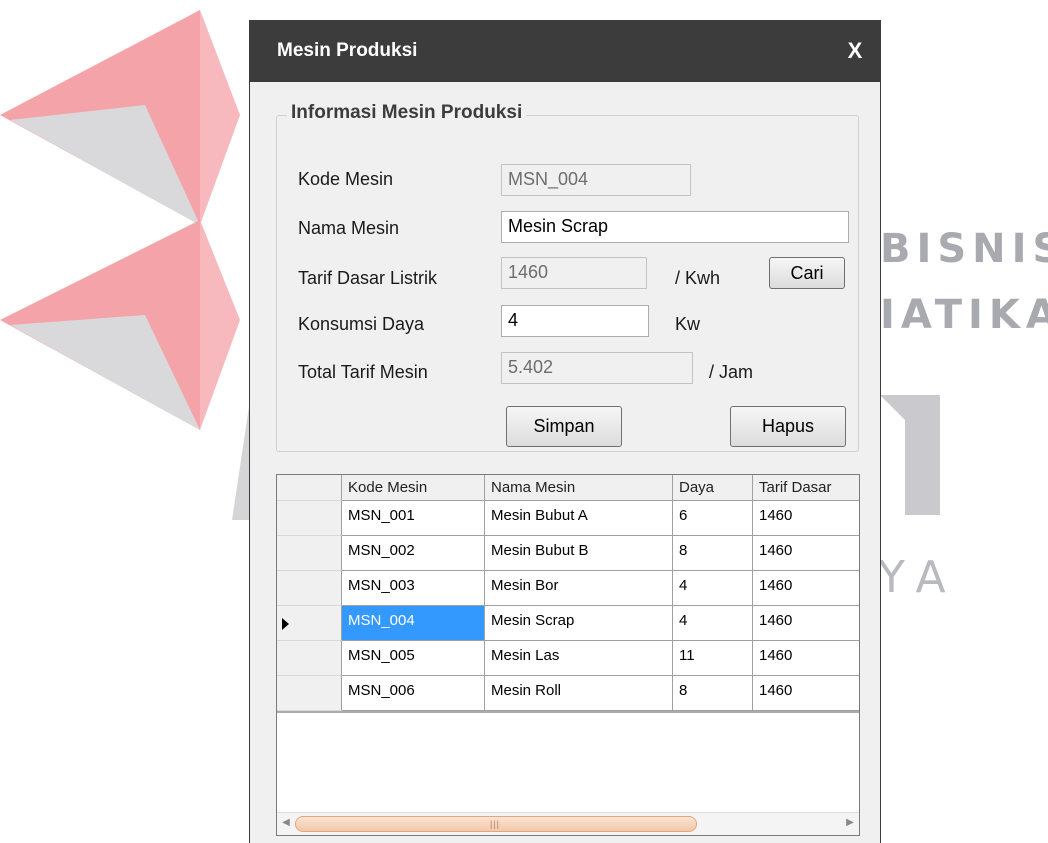 The height and width of the screenshot is (843, 1048). Describe the element at coordinates (579, 488) in the screenshot. I see `column-header-nama-mesin: Nama Mesin` at that location.